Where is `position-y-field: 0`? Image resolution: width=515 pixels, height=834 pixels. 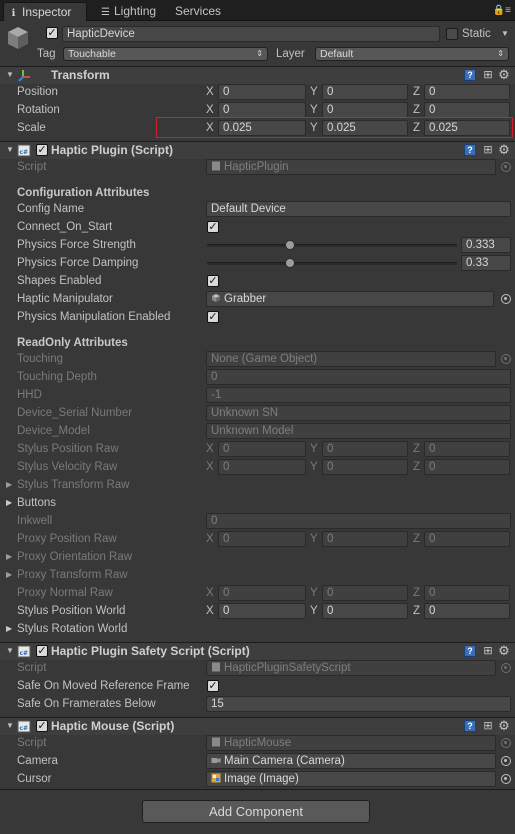 position-y-field: 0 is located at coordinates (365, 92).